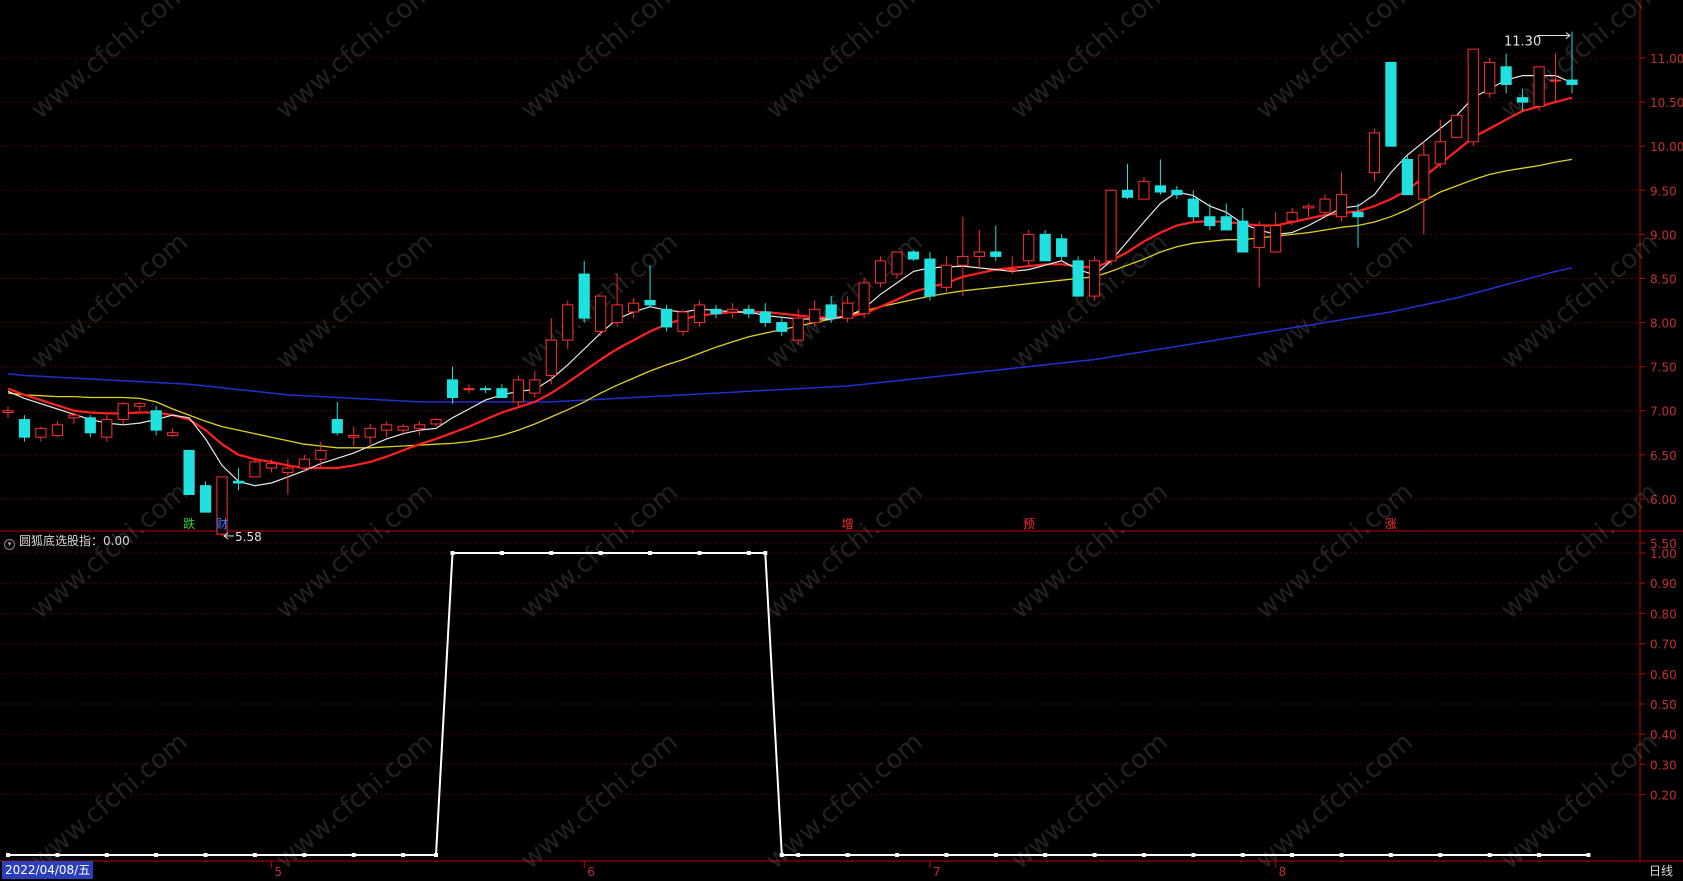  Describe the element at coordinates (74, 541) in the screenshot. I see `indicator-title-text: 圆狐底选股指：0.00` at that location.